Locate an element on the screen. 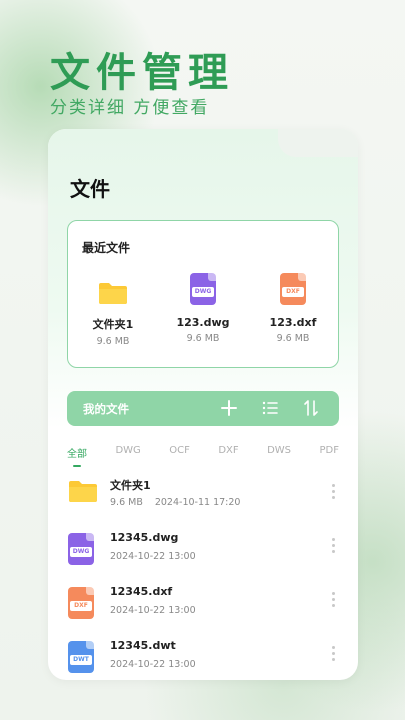 This screenshot has height=720, width=405. list-icon is located at coordinates (270, 408).